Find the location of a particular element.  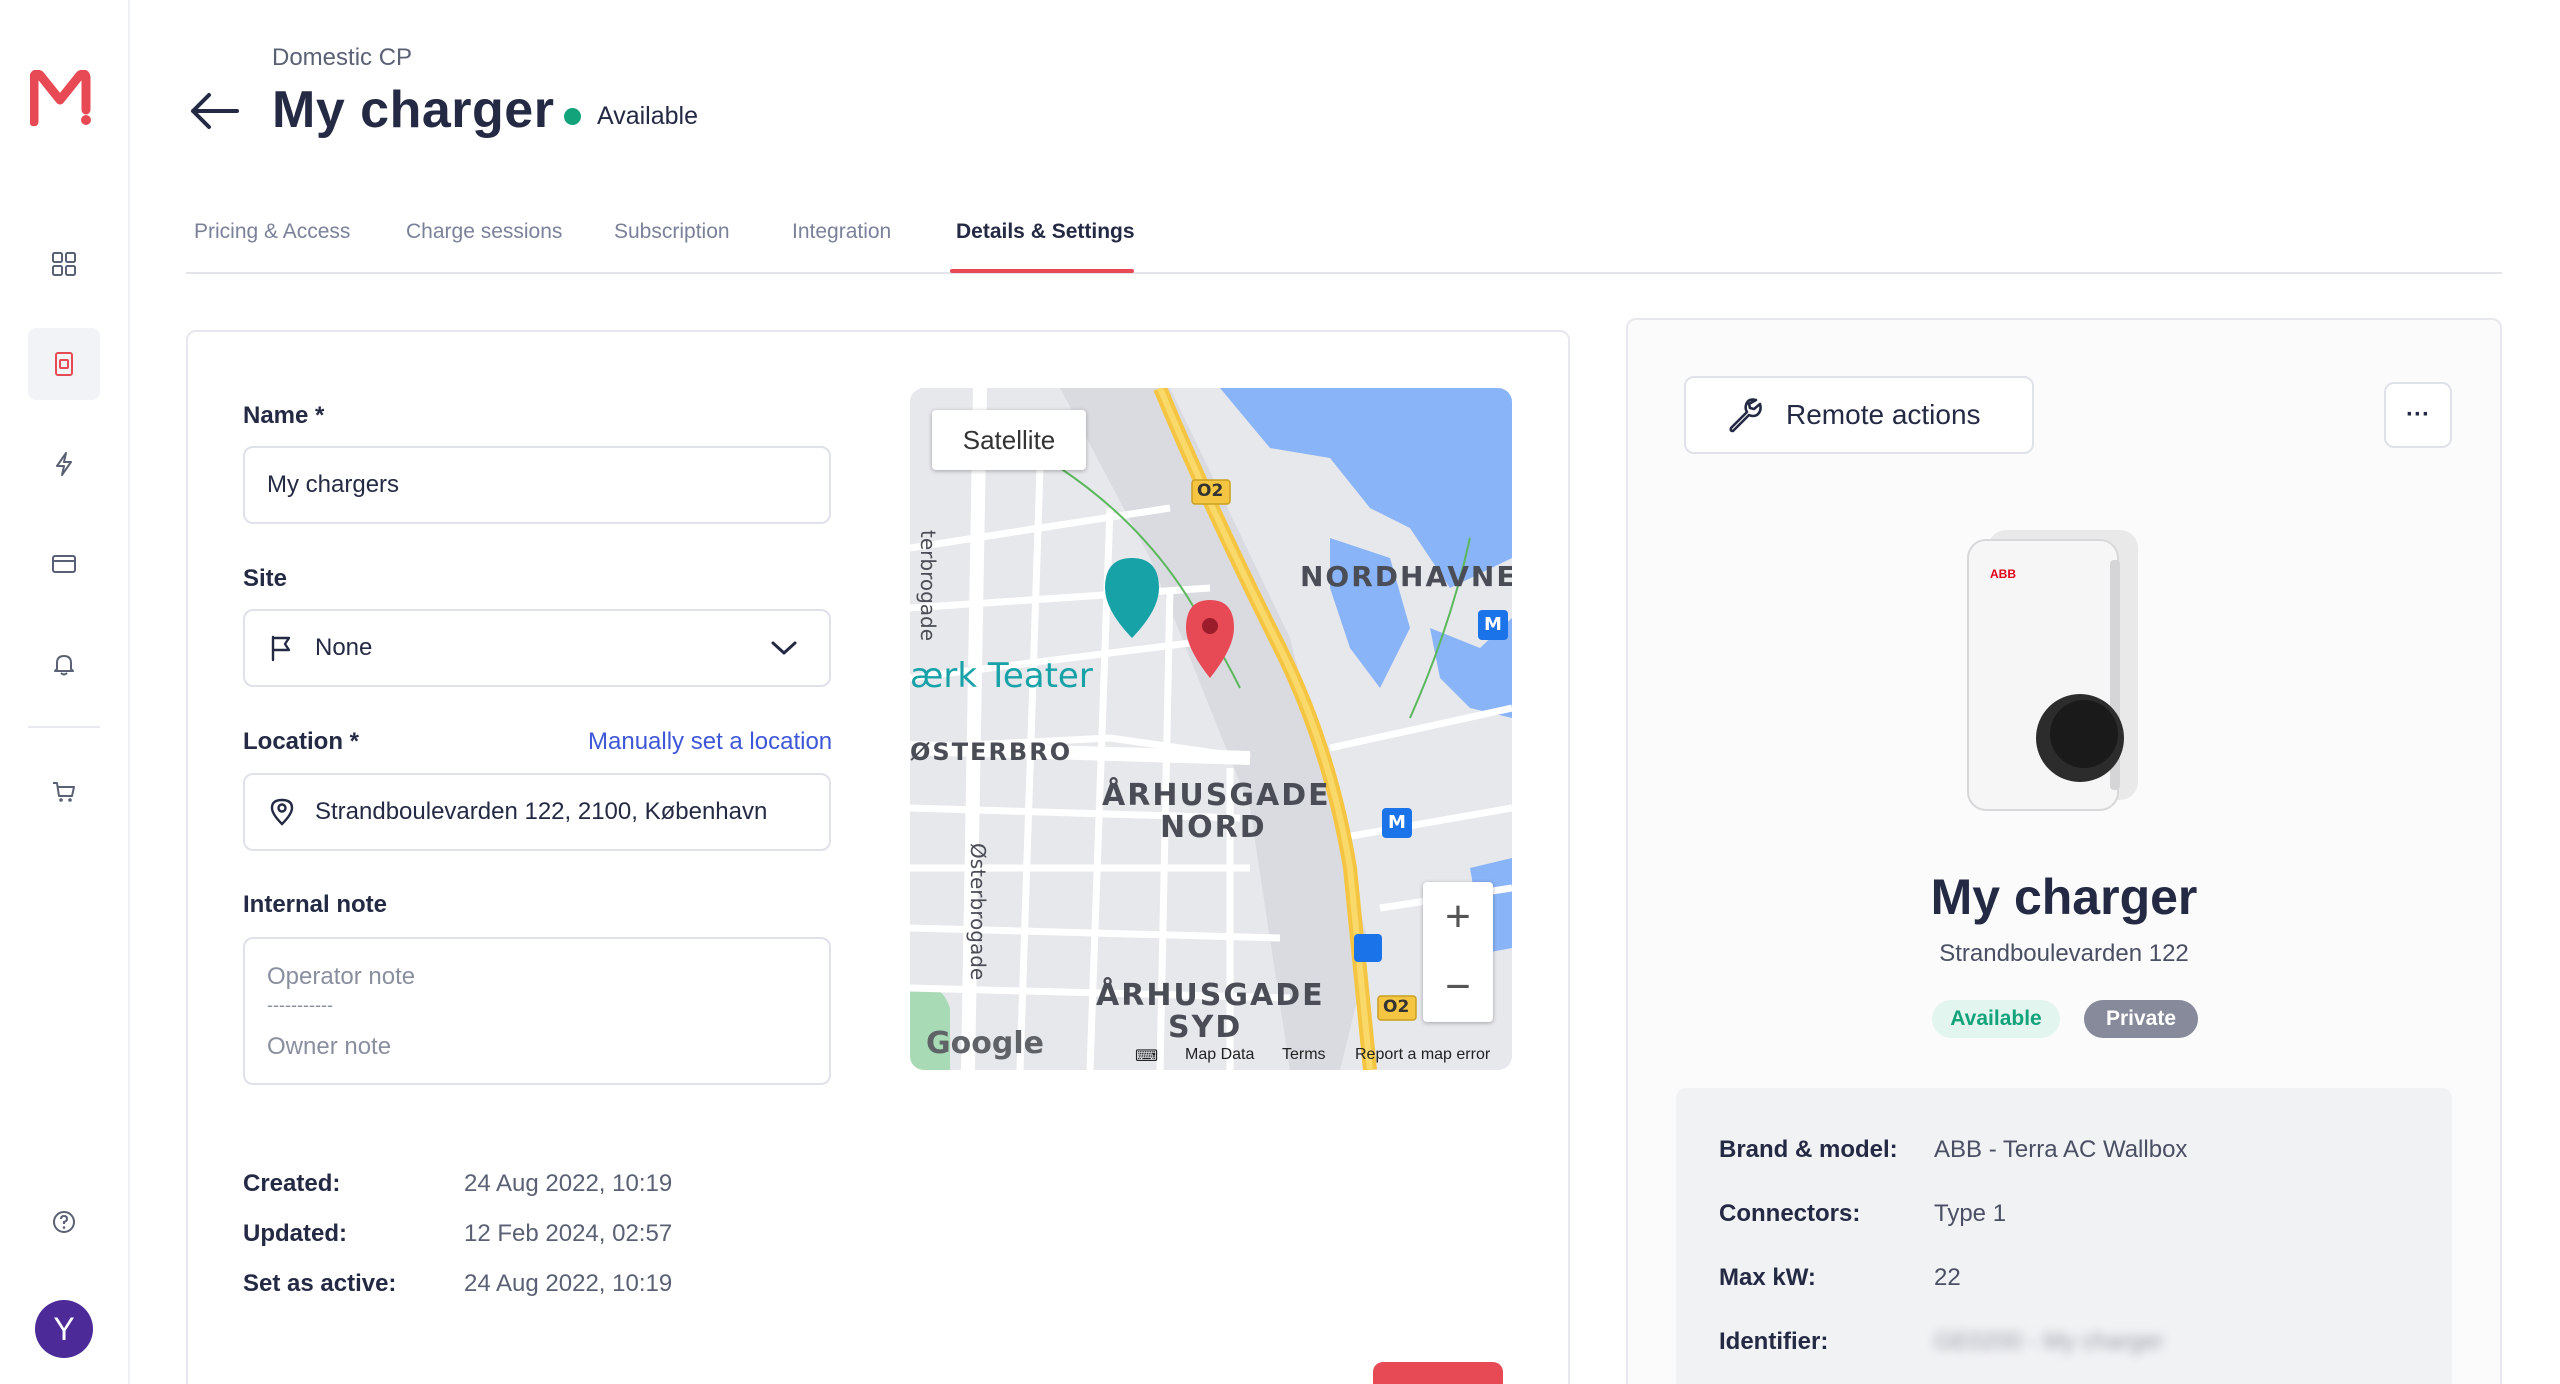

nav-notifications is located at coordinates (64, 664).